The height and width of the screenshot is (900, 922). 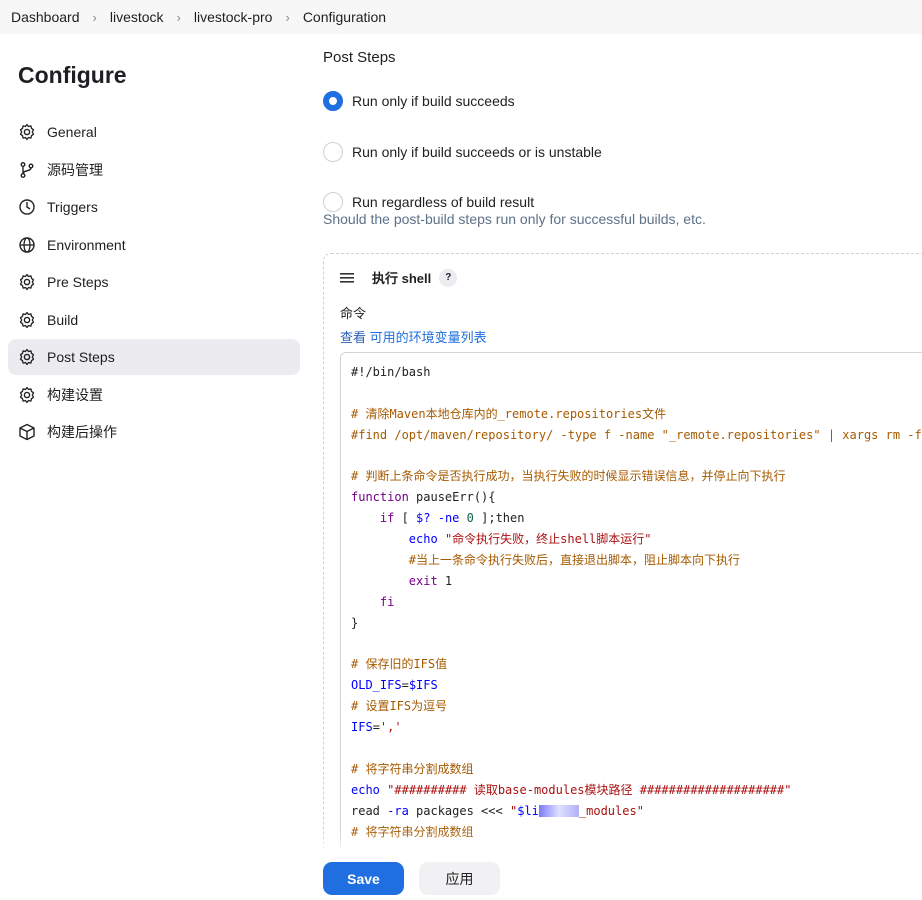 What do you see at coordinates (75, 394) in the screenshot?
I see `sidebar-item-label: 构建设置` at bounding box center [75, 394].